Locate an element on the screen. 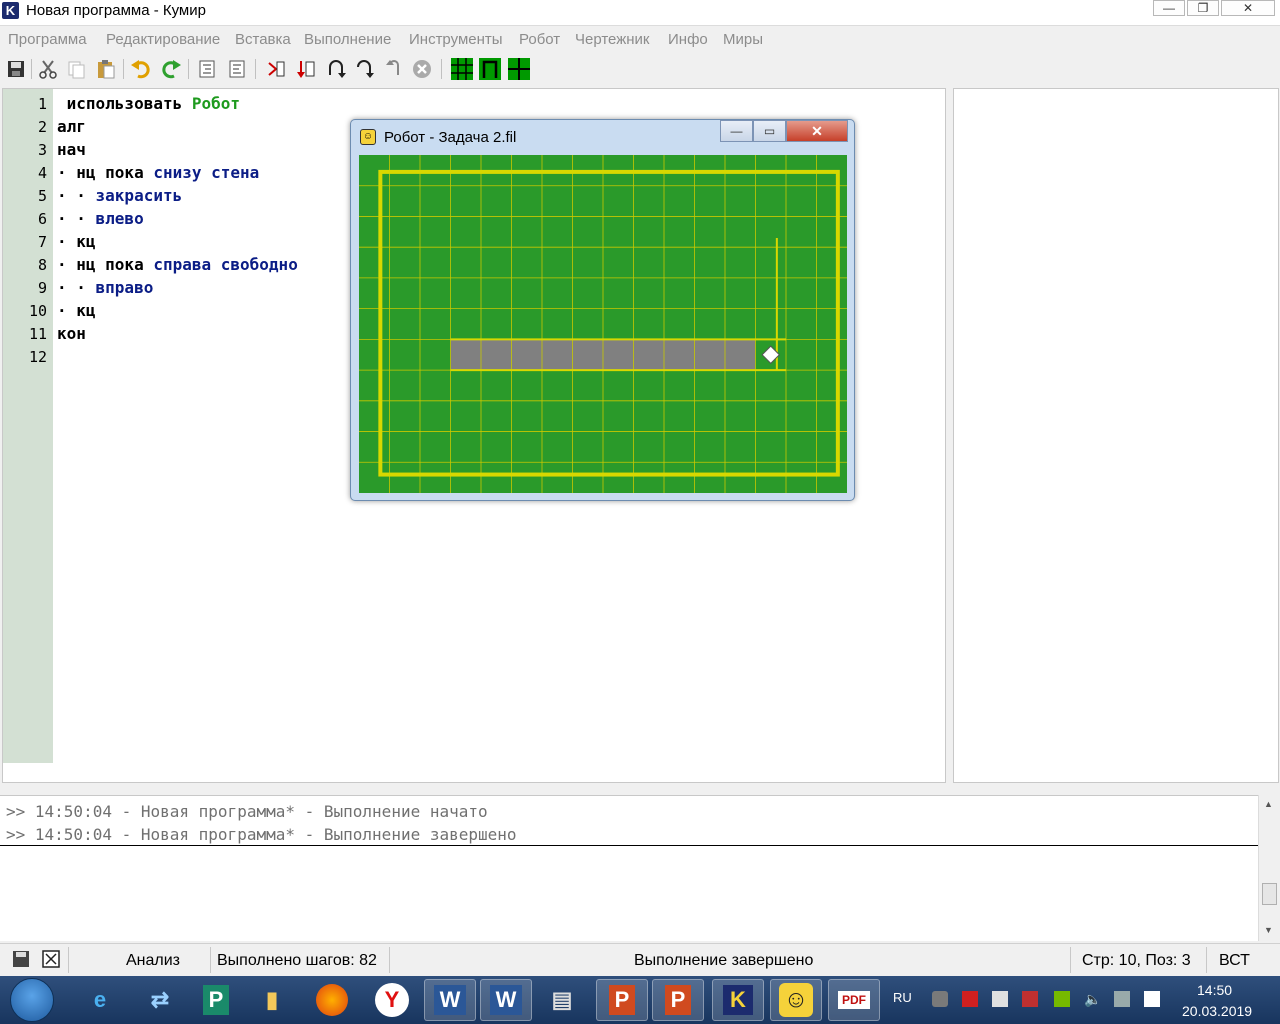 Image resolution: width=1280 pixels, height=1024 pixels. indent-icon is located at coordinates (207, 69).